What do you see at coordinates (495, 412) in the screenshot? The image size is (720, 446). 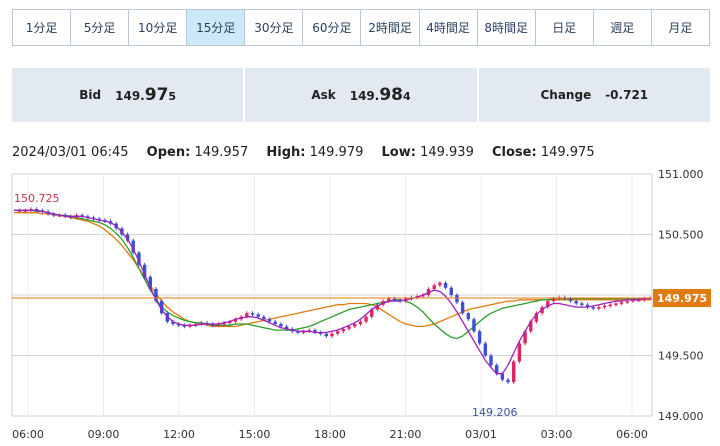 I see `low-marker-label: 149.206` at bounding box center [495, 412].